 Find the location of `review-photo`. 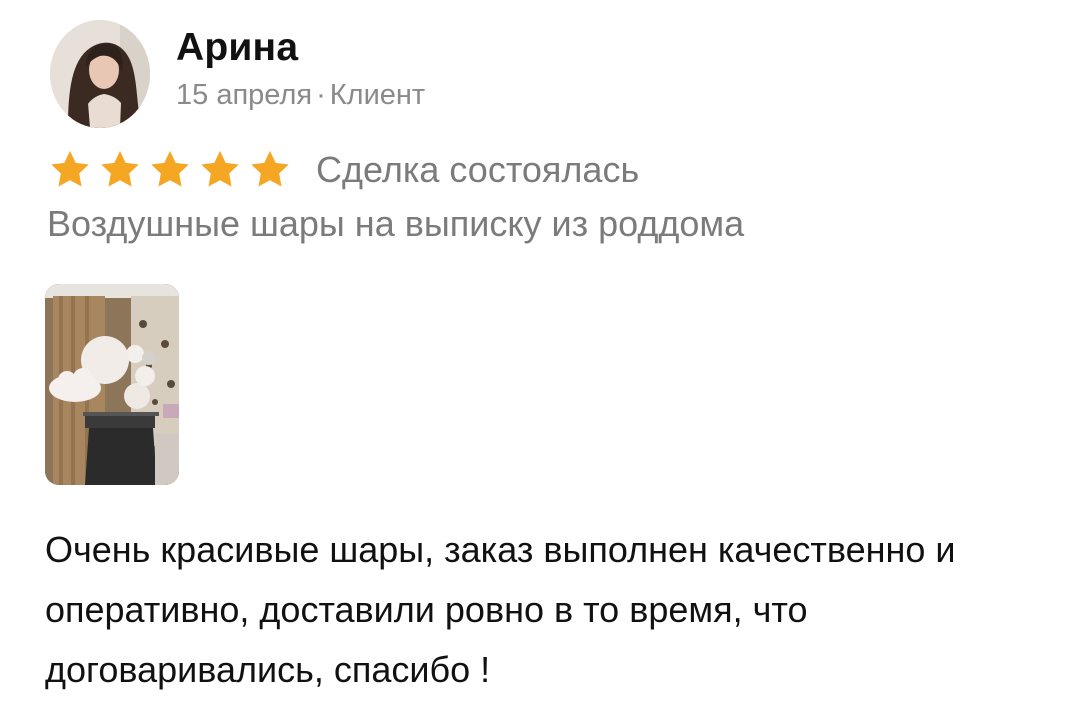

review-photo is located at coordinates (112, 384).